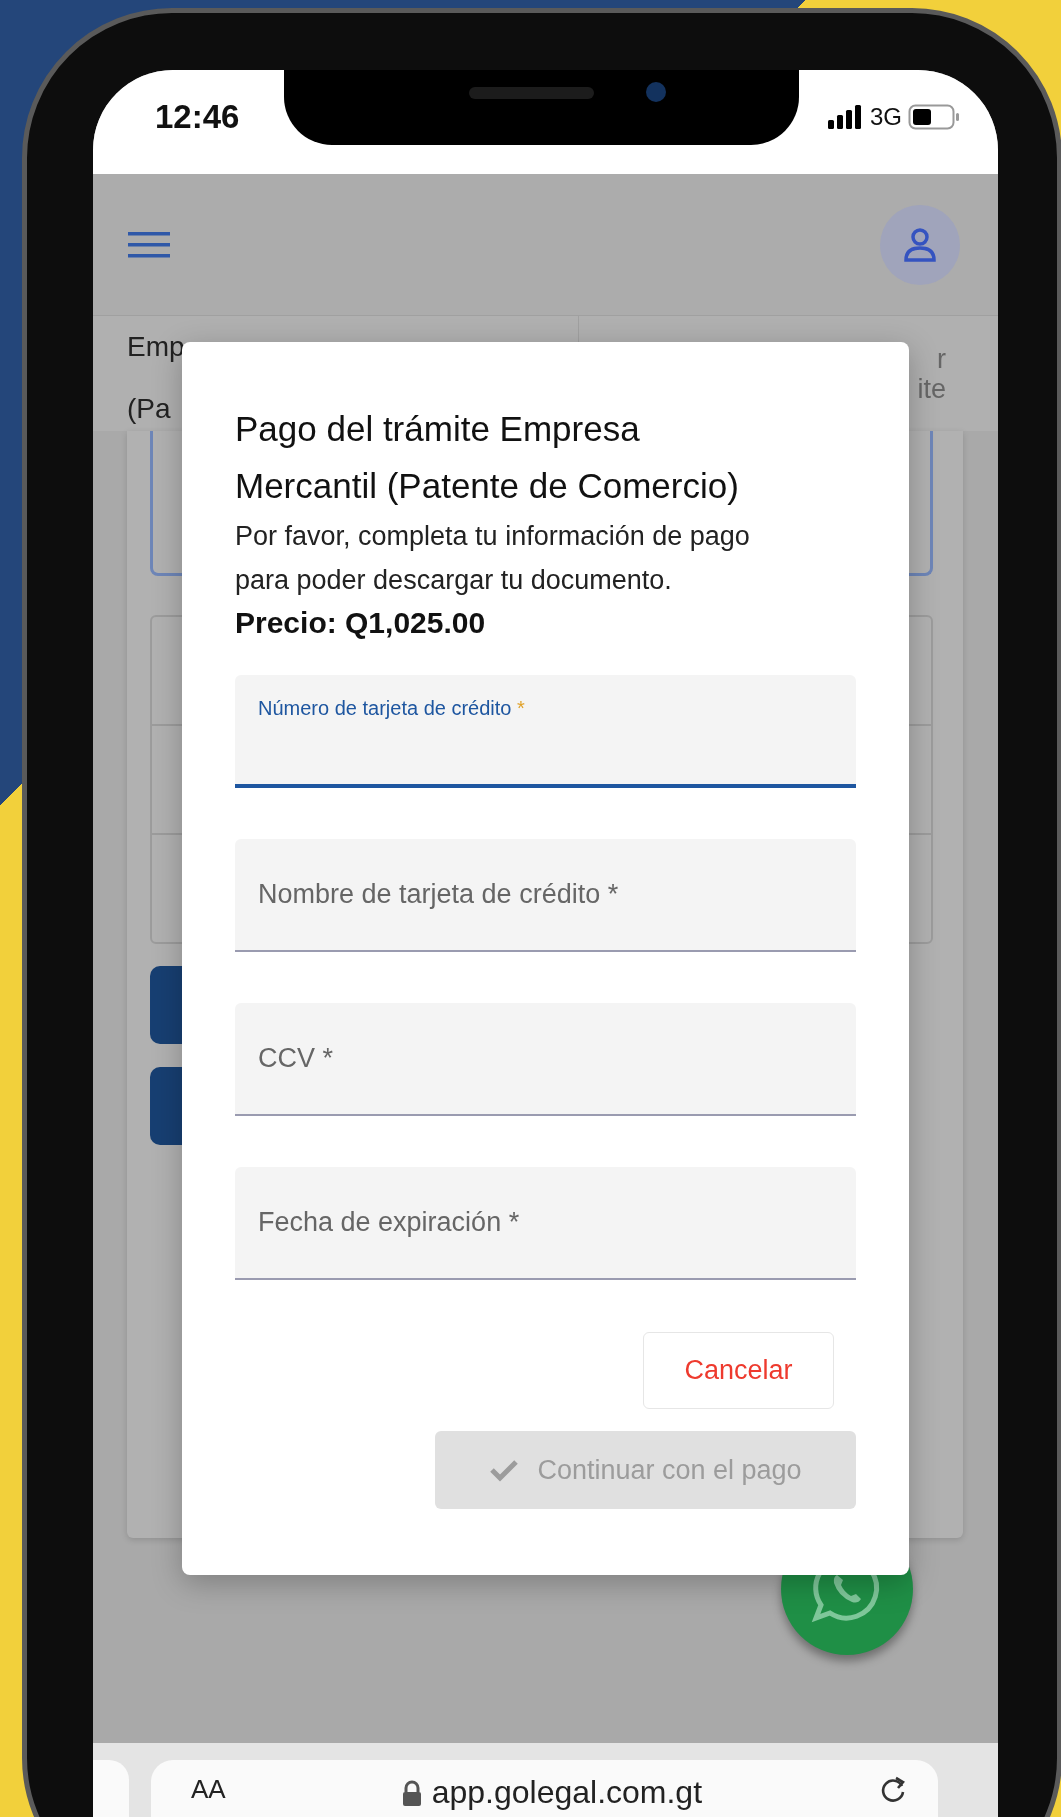 This screenshot has height=1817, width=1061. What do you see at coordinates (197, 117) in the screenshot?
I see `status-time: 12:46` at bounding box center [197, 117].